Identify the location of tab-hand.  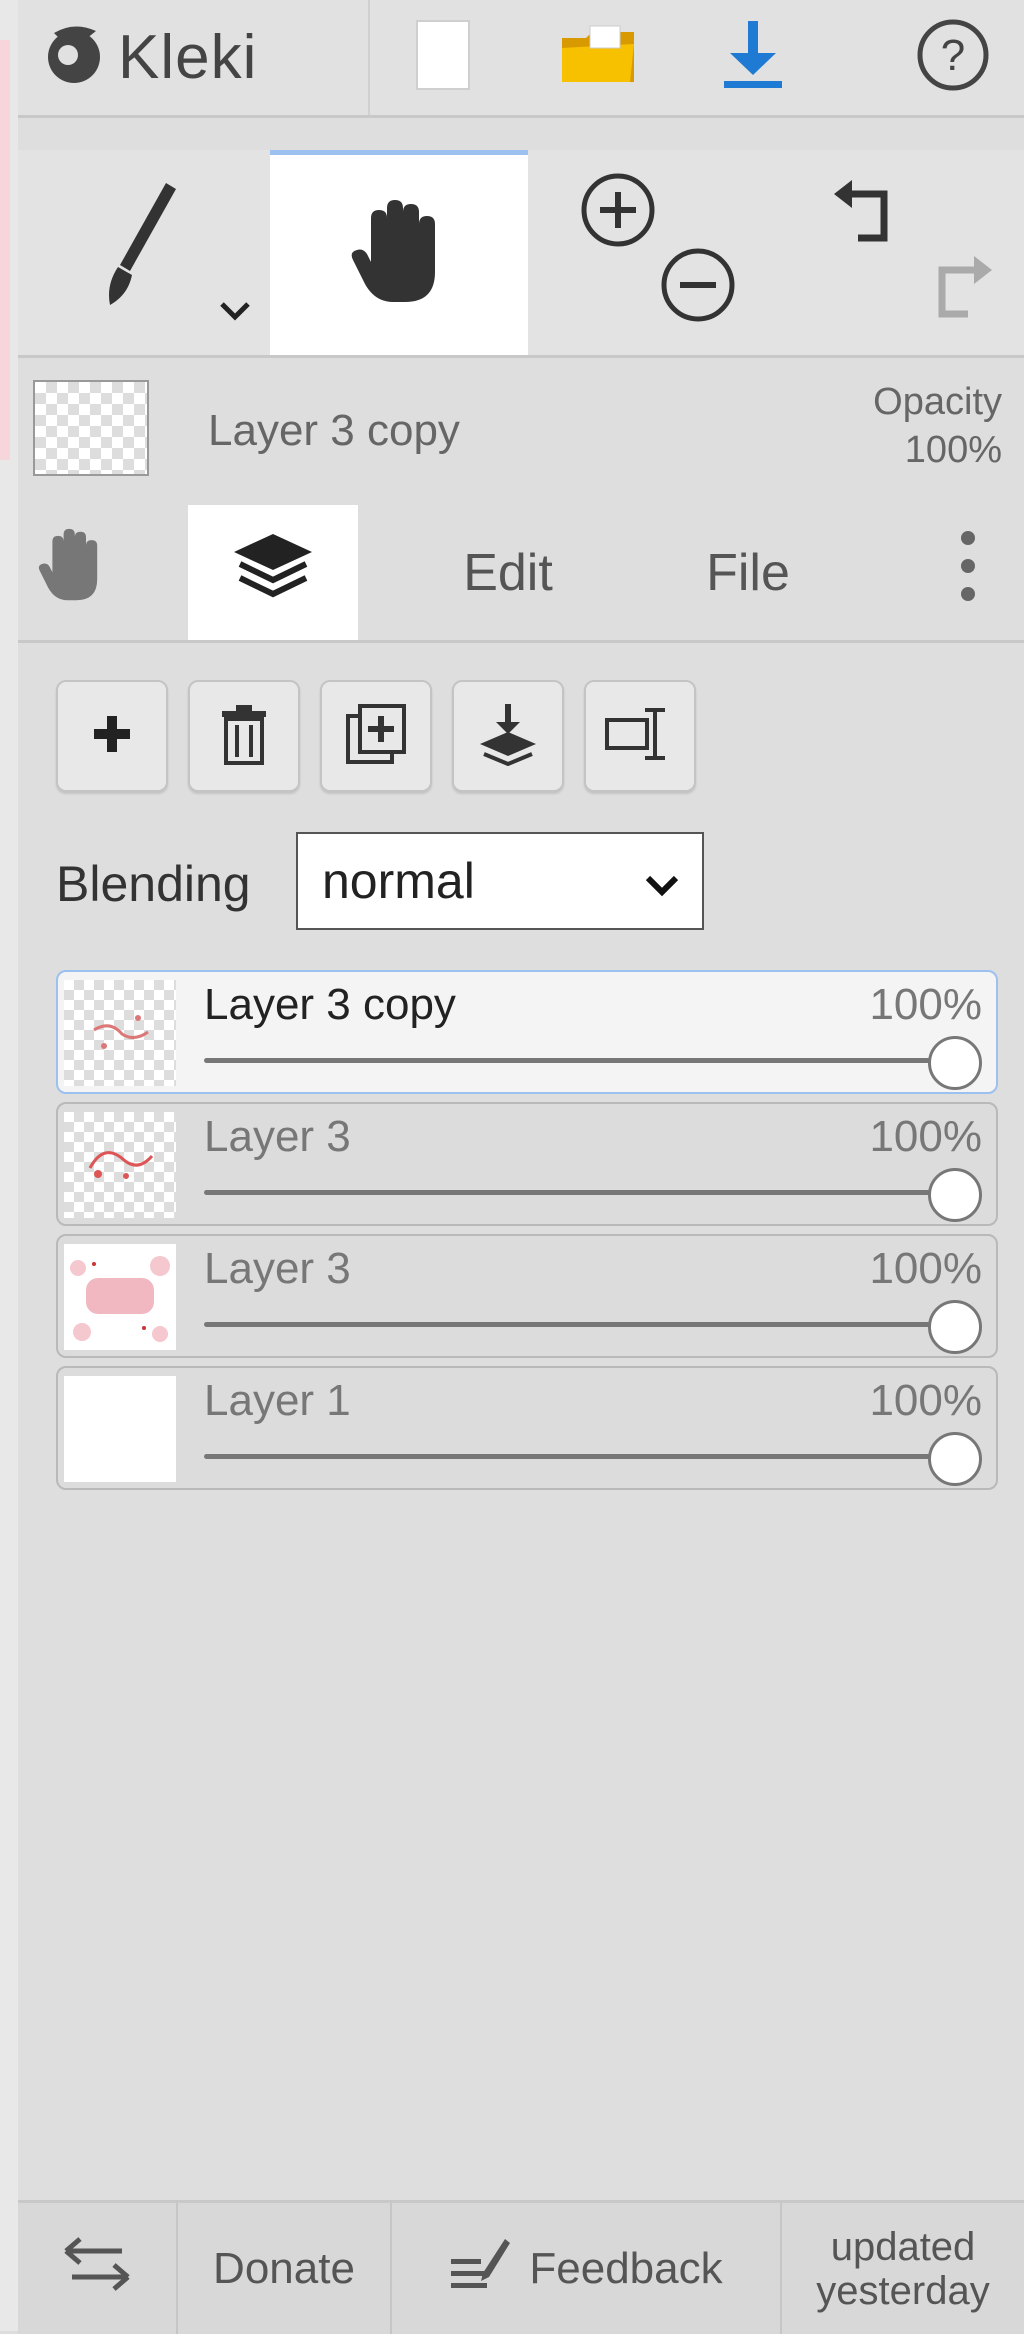
(72, 572).